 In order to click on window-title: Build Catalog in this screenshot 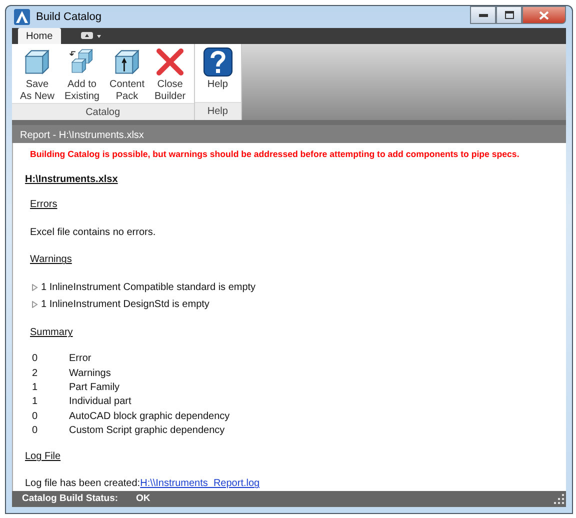, I will do `click(69, 17)`.